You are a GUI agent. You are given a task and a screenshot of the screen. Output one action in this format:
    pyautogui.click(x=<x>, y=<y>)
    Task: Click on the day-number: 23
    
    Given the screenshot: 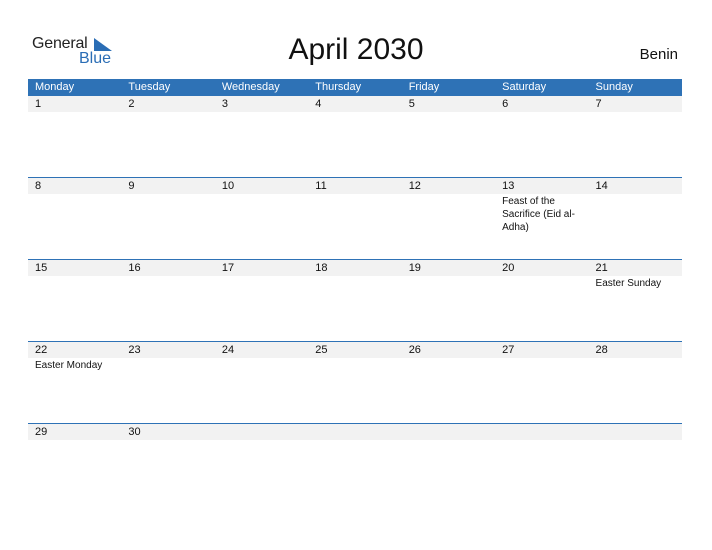 What is the action you would take?
    pyautogui.click(x=134, y=350)
    